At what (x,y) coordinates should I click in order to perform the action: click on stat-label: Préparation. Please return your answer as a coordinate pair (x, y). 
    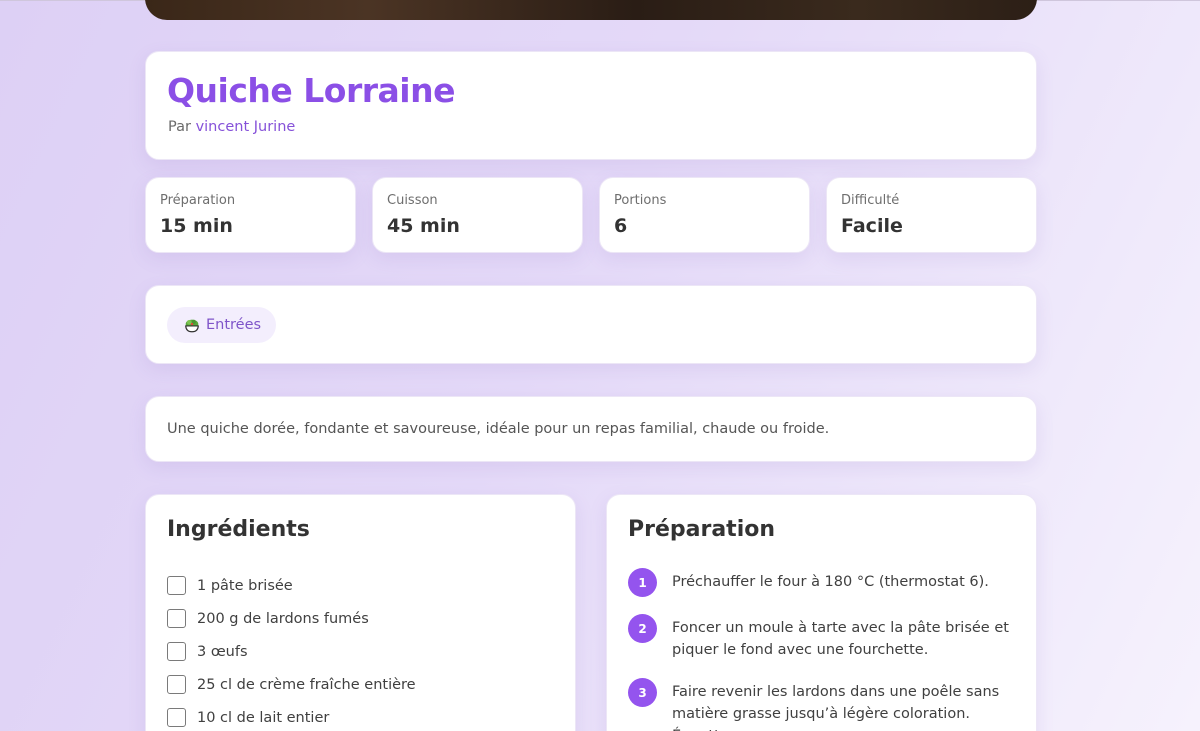
    Looking at the image, I should click on (198, 200).